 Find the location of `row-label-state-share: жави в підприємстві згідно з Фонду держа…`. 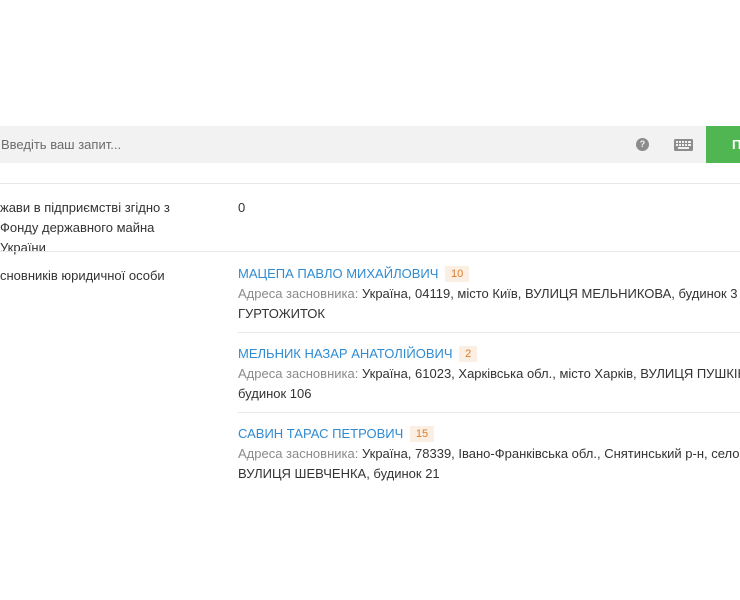

row-label-state-share: жави в підприємстві згідно з Фонду держа… is located at coordinates (100, 228).